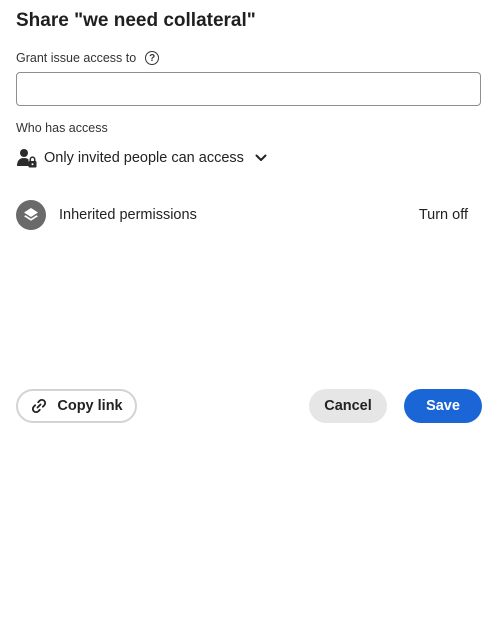 Image resolution: width=500 pixels, height=622 pixels. Describe the element at coordinates (348, 406) in the screenshot. I see `cancel-button: Cancel` at that location.